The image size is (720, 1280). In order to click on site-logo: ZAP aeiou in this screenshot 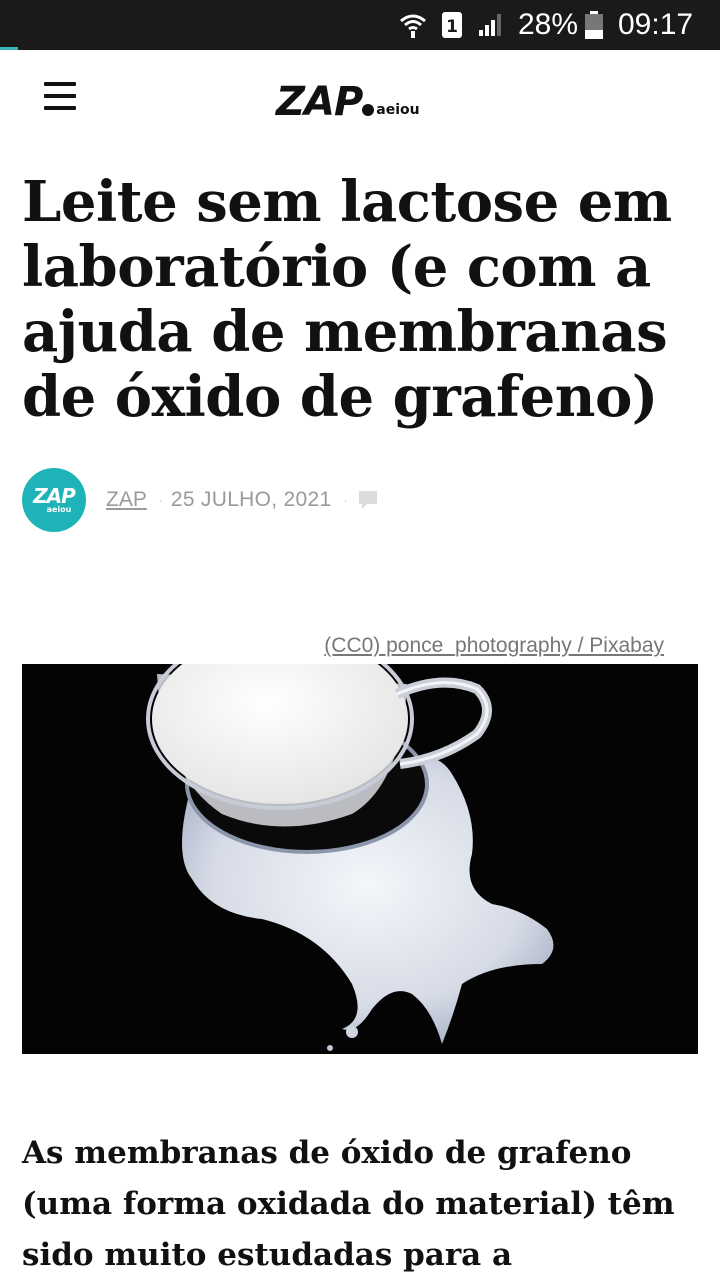, I will do `click(348, 100)`.